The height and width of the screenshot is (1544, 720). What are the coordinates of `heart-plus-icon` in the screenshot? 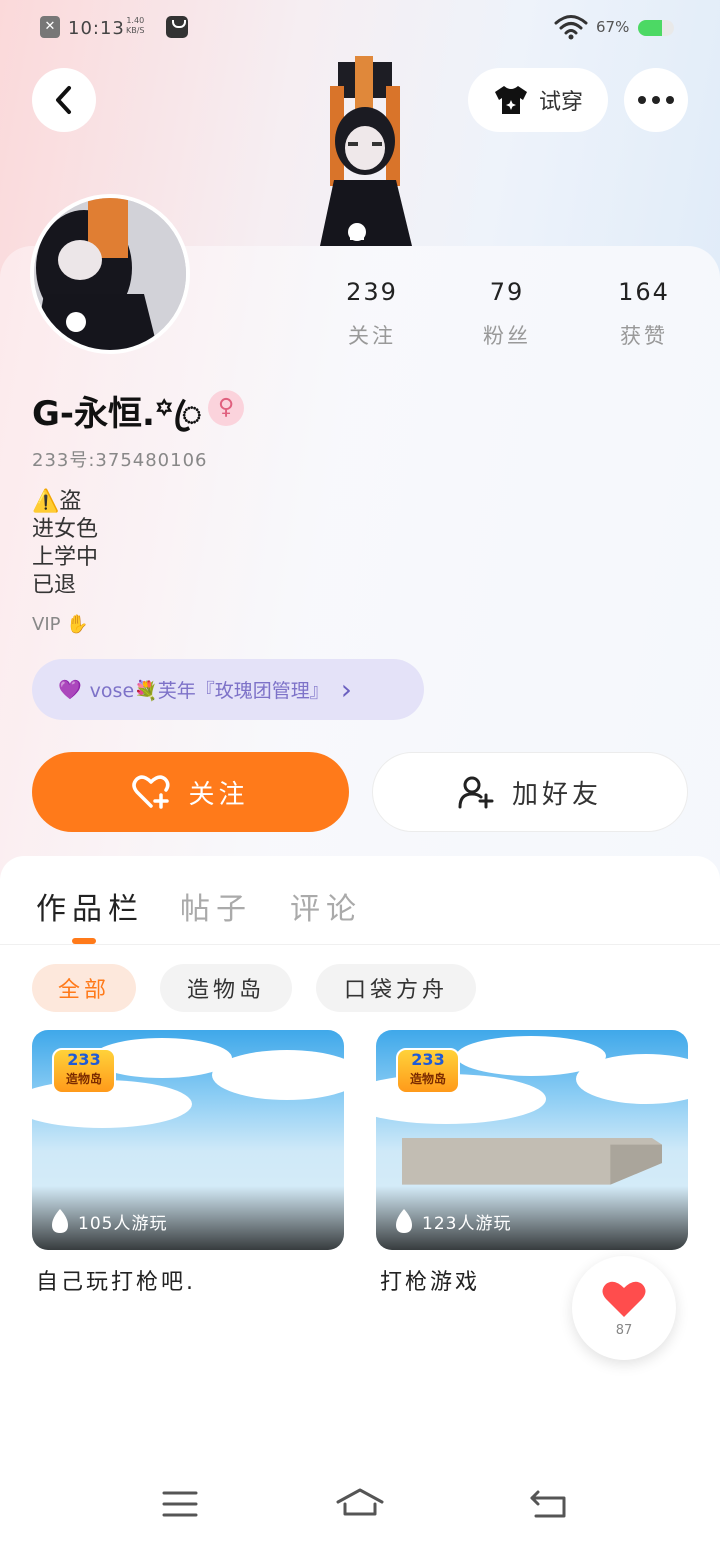 It's located at (151, 792).